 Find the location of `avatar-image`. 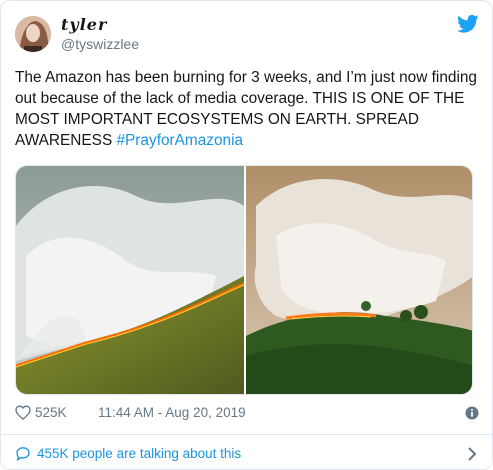

avatar-image is located at coordinates (33, 34).